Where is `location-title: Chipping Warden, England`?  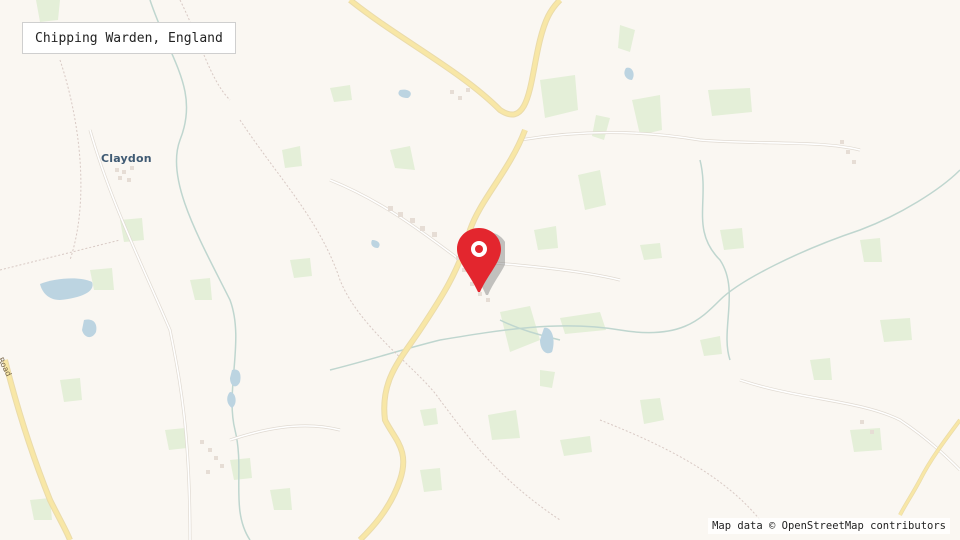
location-title: Chipping Warden, England is located at coordinates (129, 38).